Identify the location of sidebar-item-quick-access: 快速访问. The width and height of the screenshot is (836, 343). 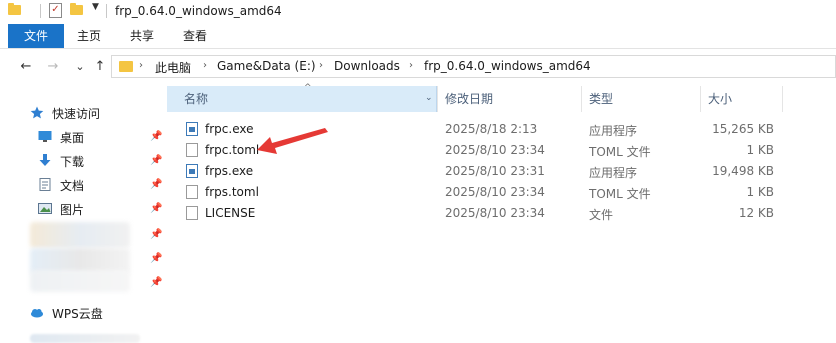
(97, 113).